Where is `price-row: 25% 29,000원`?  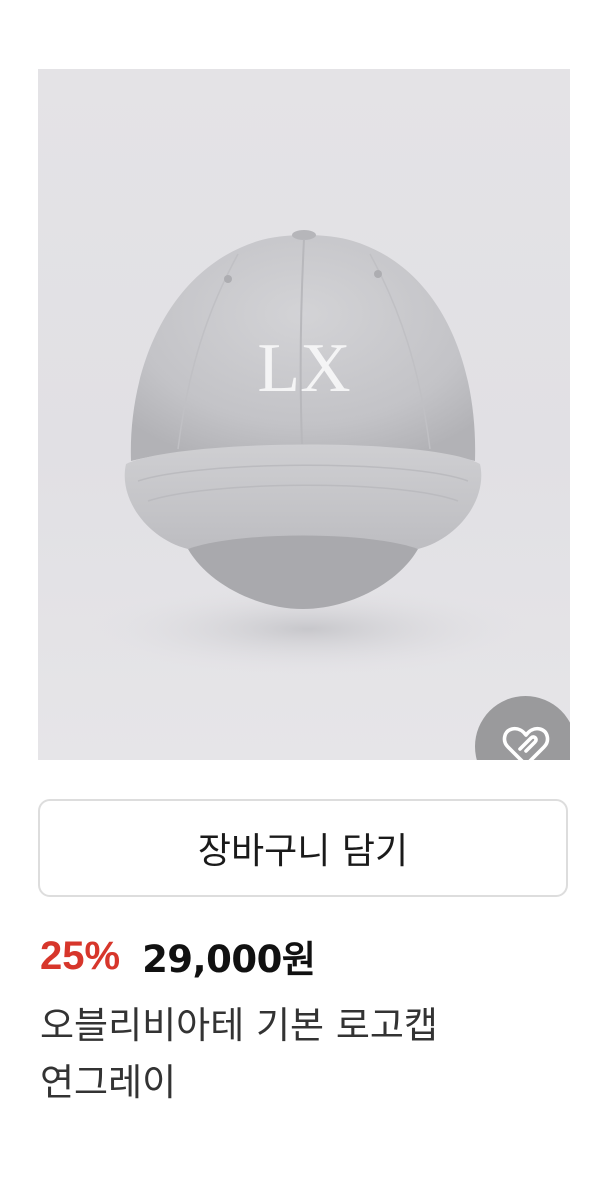 price-row: 25% 29,000원 is located at coordinates (178, 956).